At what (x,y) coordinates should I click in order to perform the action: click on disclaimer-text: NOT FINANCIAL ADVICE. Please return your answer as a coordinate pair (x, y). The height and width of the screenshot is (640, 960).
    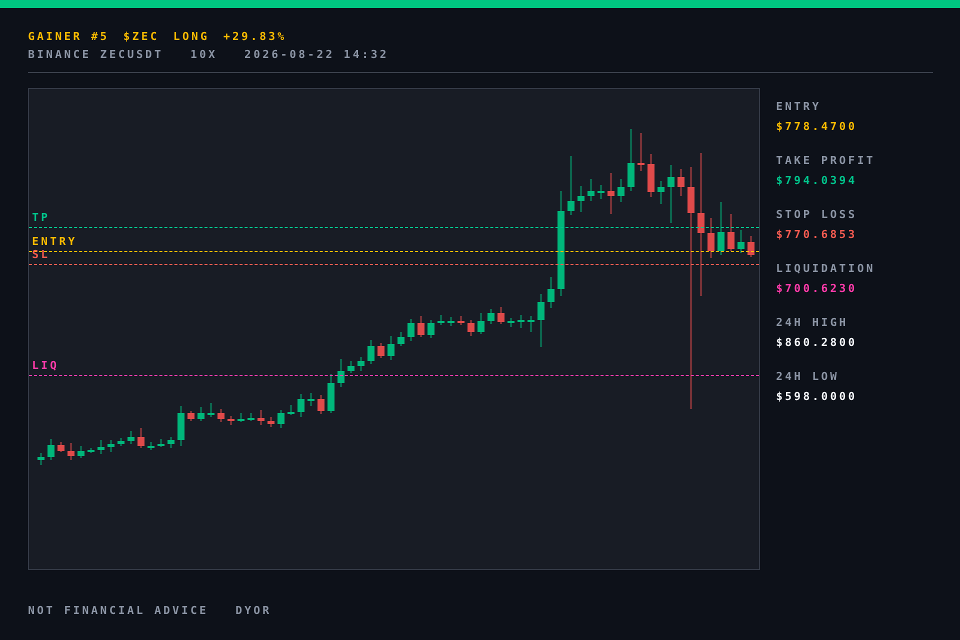
    Looking at the image, I should click on (118, 611).